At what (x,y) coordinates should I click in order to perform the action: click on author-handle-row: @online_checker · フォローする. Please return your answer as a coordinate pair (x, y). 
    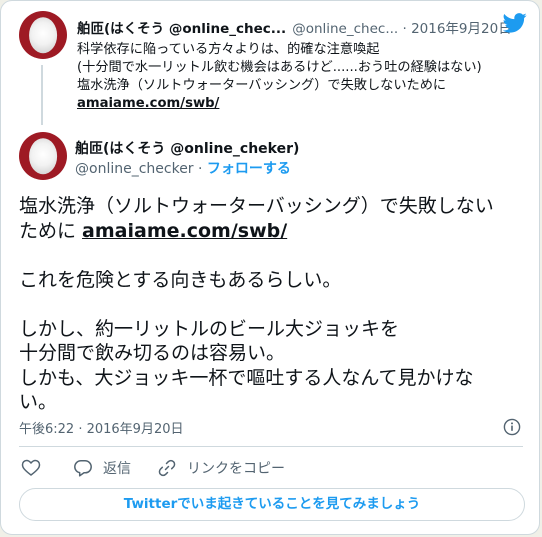
    Looking at the image, I should click on (183, 168).